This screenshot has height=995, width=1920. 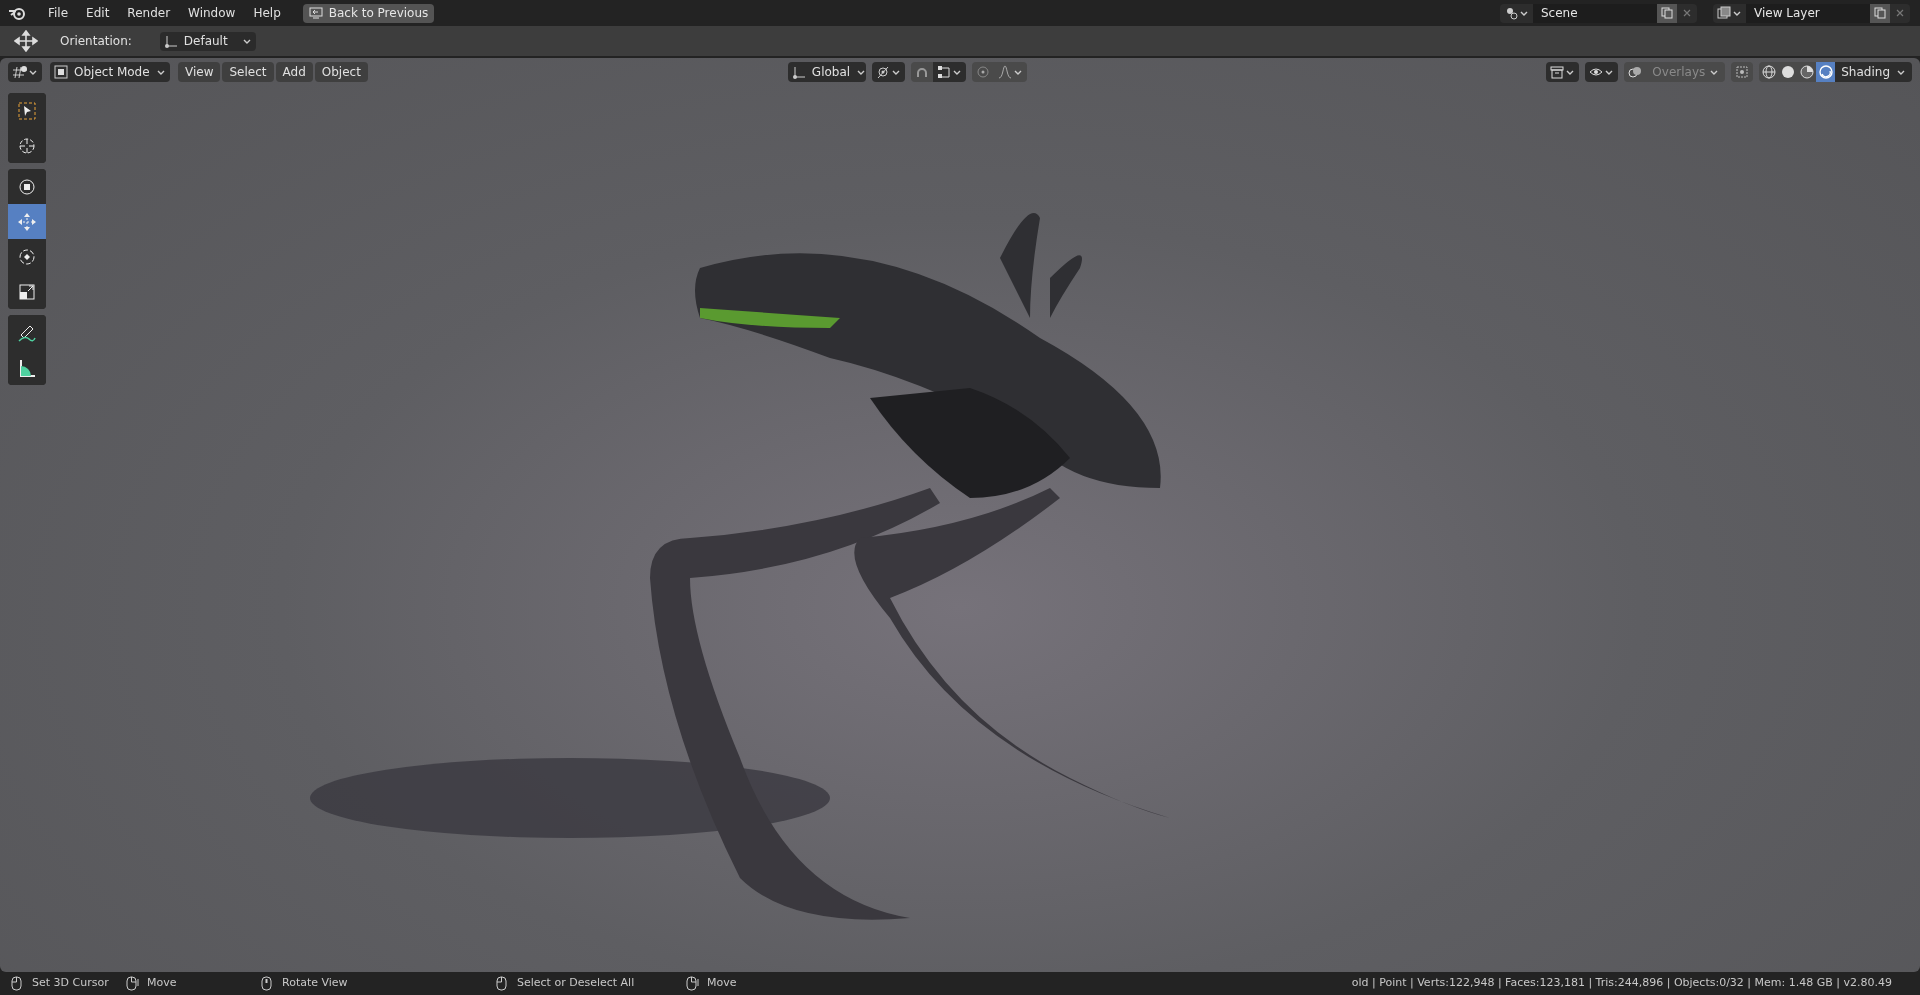 What do you see at coordinates (315, 983) in the screenshot?
I see `status-hint: Rotate View` at bounding box center [315, 983].